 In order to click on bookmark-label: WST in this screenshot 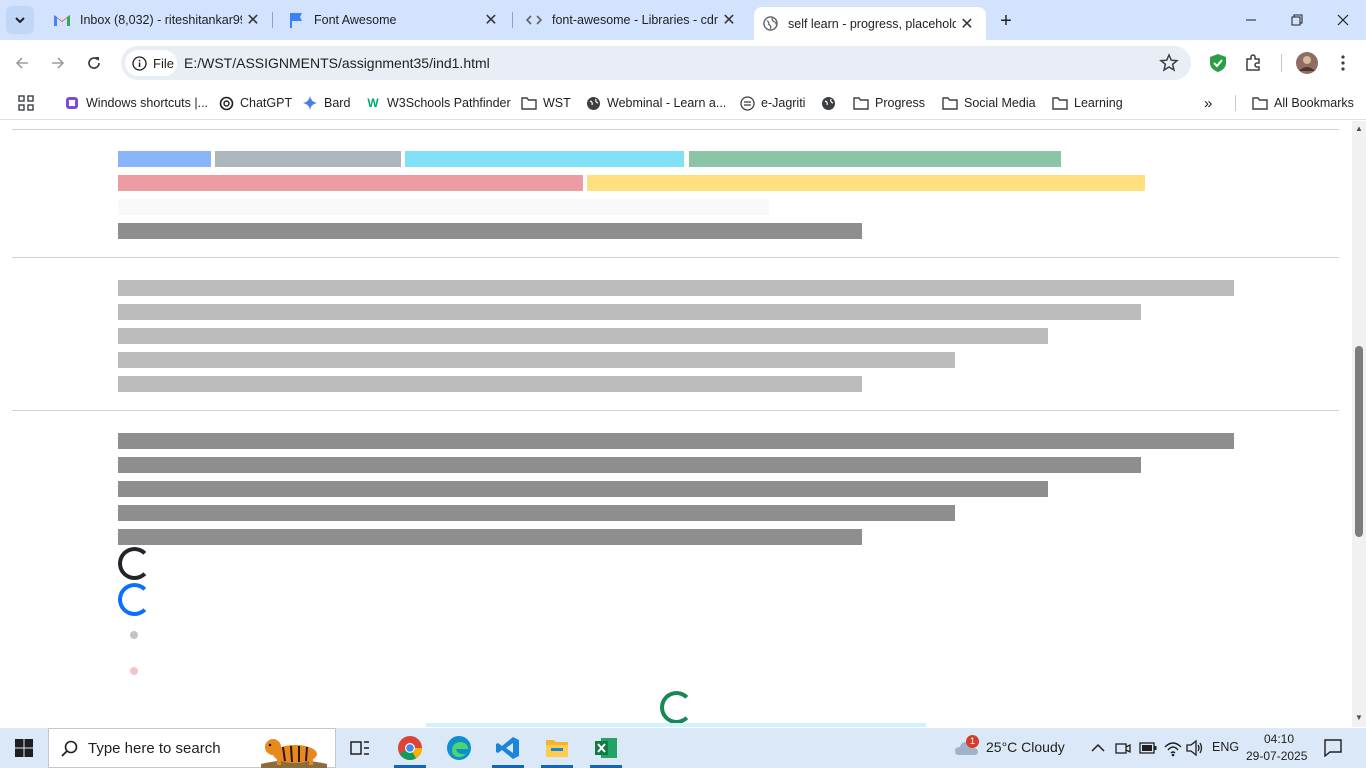, I will do `click(557, 103)`.